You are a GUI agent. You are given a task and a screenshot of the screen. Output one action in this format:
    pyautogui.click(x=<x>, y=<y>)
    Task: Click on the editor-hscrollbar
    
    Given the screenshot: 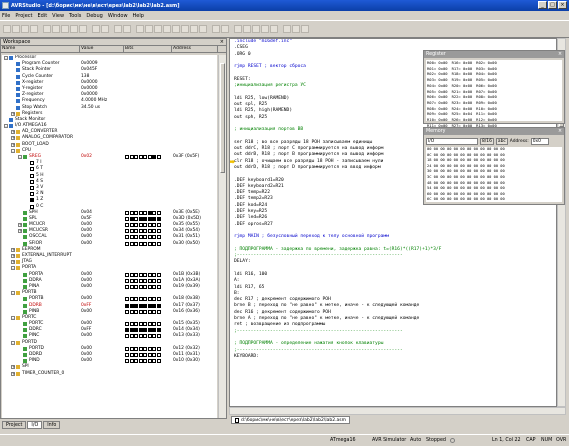 What is the action you would take?
    pyautogui.click(x=397, y=411)
    